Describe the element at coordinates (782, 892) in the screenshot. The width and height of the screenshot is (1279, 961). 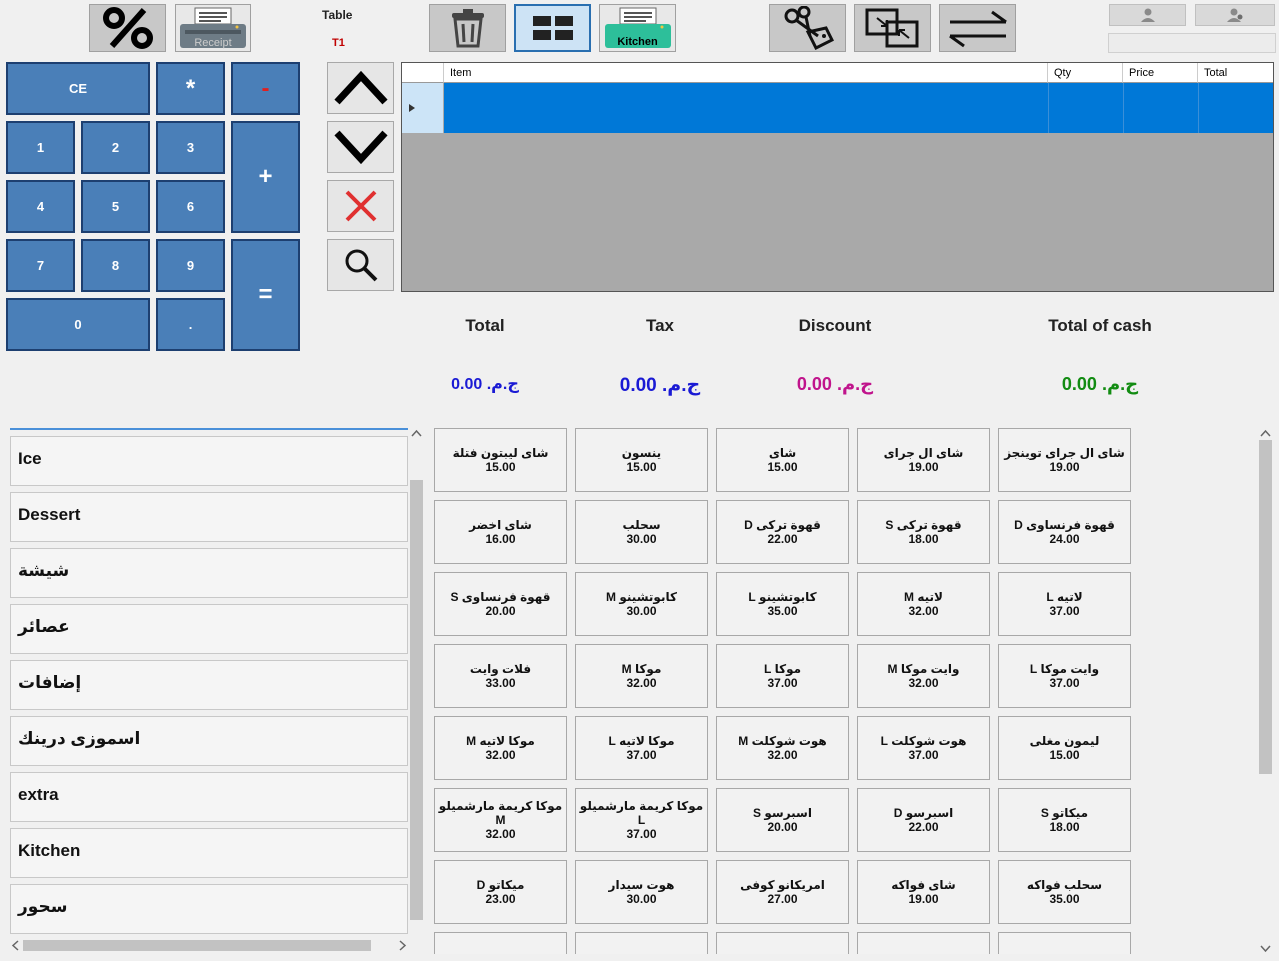
I see `product-button: امريكانو كوفى 27.00` at that location.